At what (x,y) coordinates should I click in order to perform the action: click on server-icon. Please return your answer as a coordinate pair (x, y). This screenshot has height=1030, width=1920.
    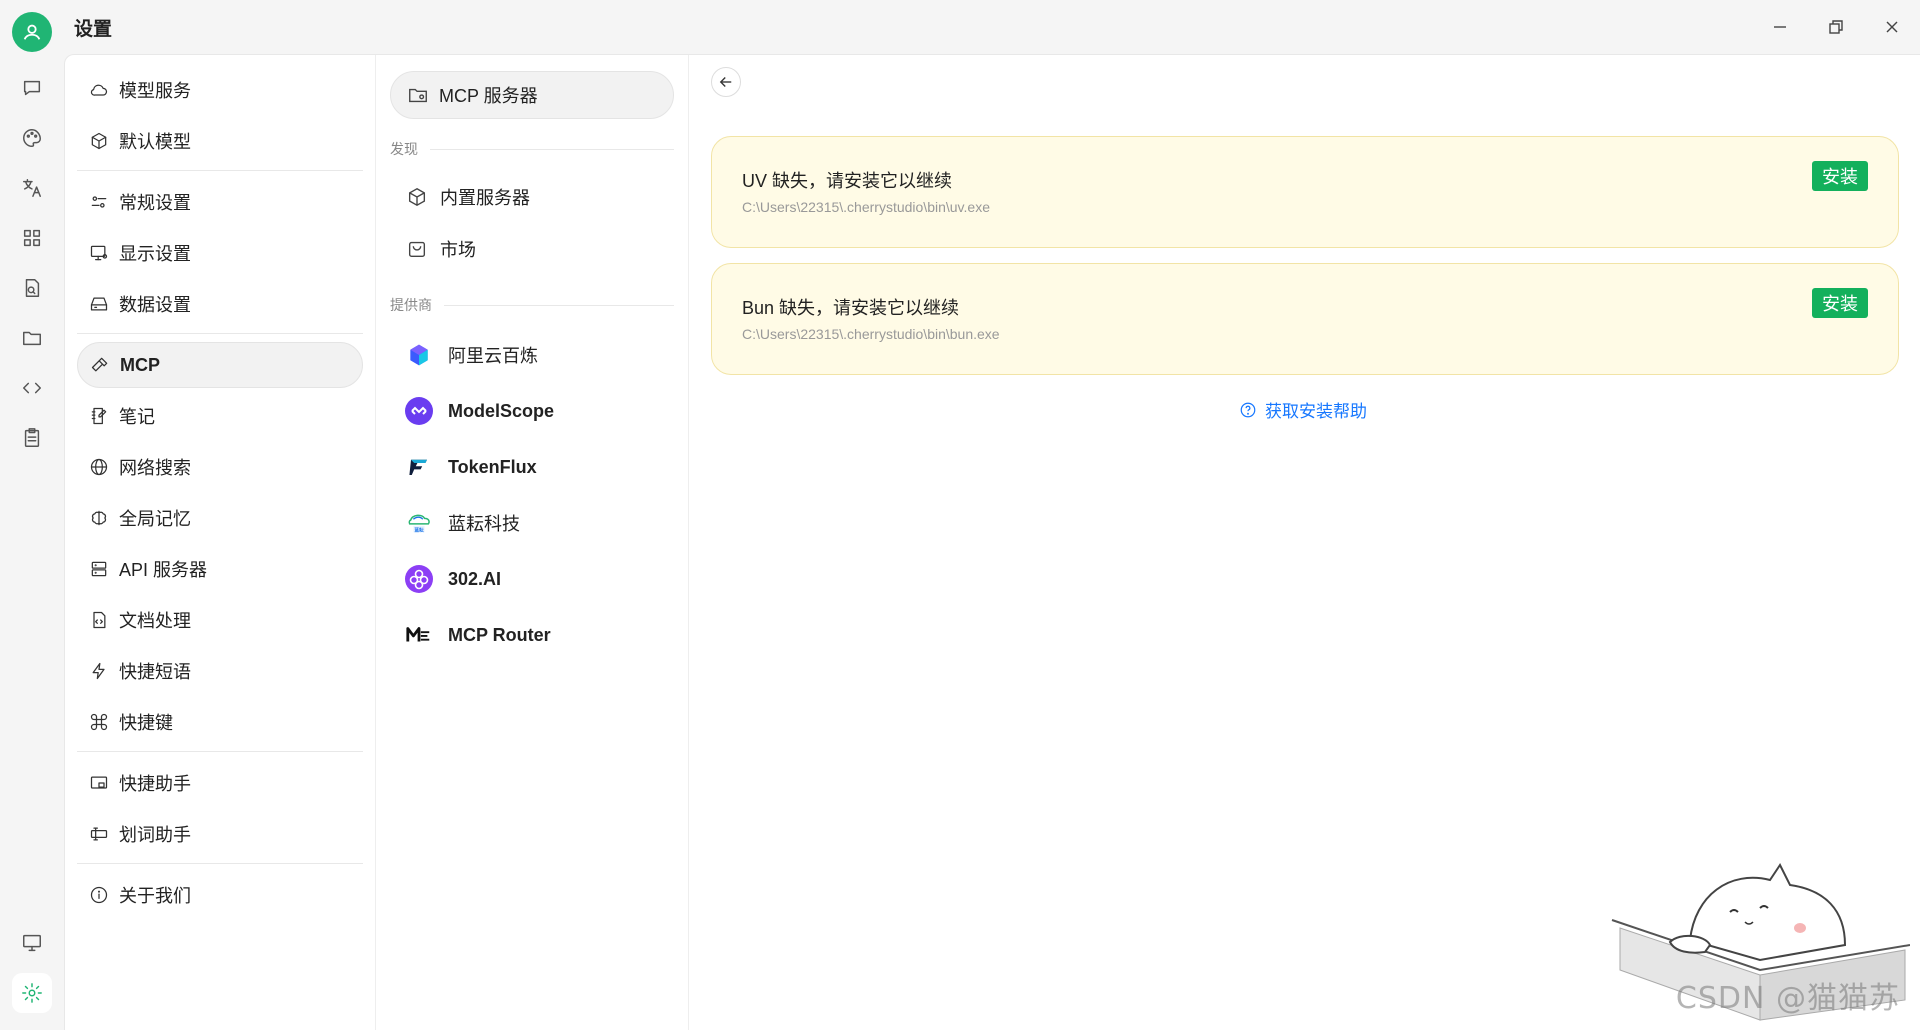
    Looking at the image, I should click on (99, 569).